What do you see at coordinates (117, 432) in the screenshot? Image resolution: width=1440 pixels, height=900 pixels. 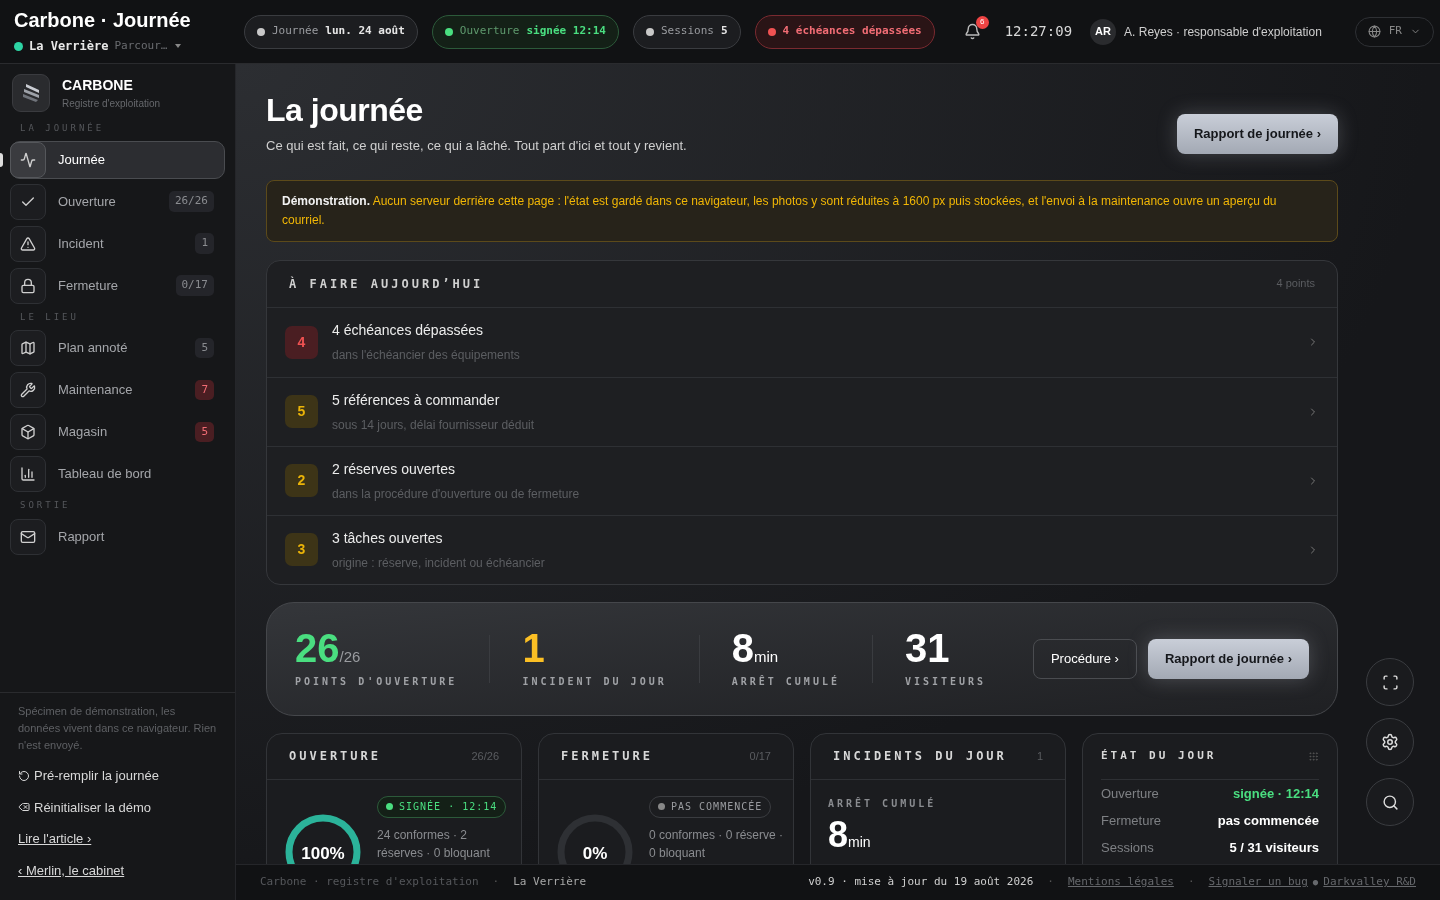 I see `sidebar-item: Magasin 5` at bounding box center [117, 432].